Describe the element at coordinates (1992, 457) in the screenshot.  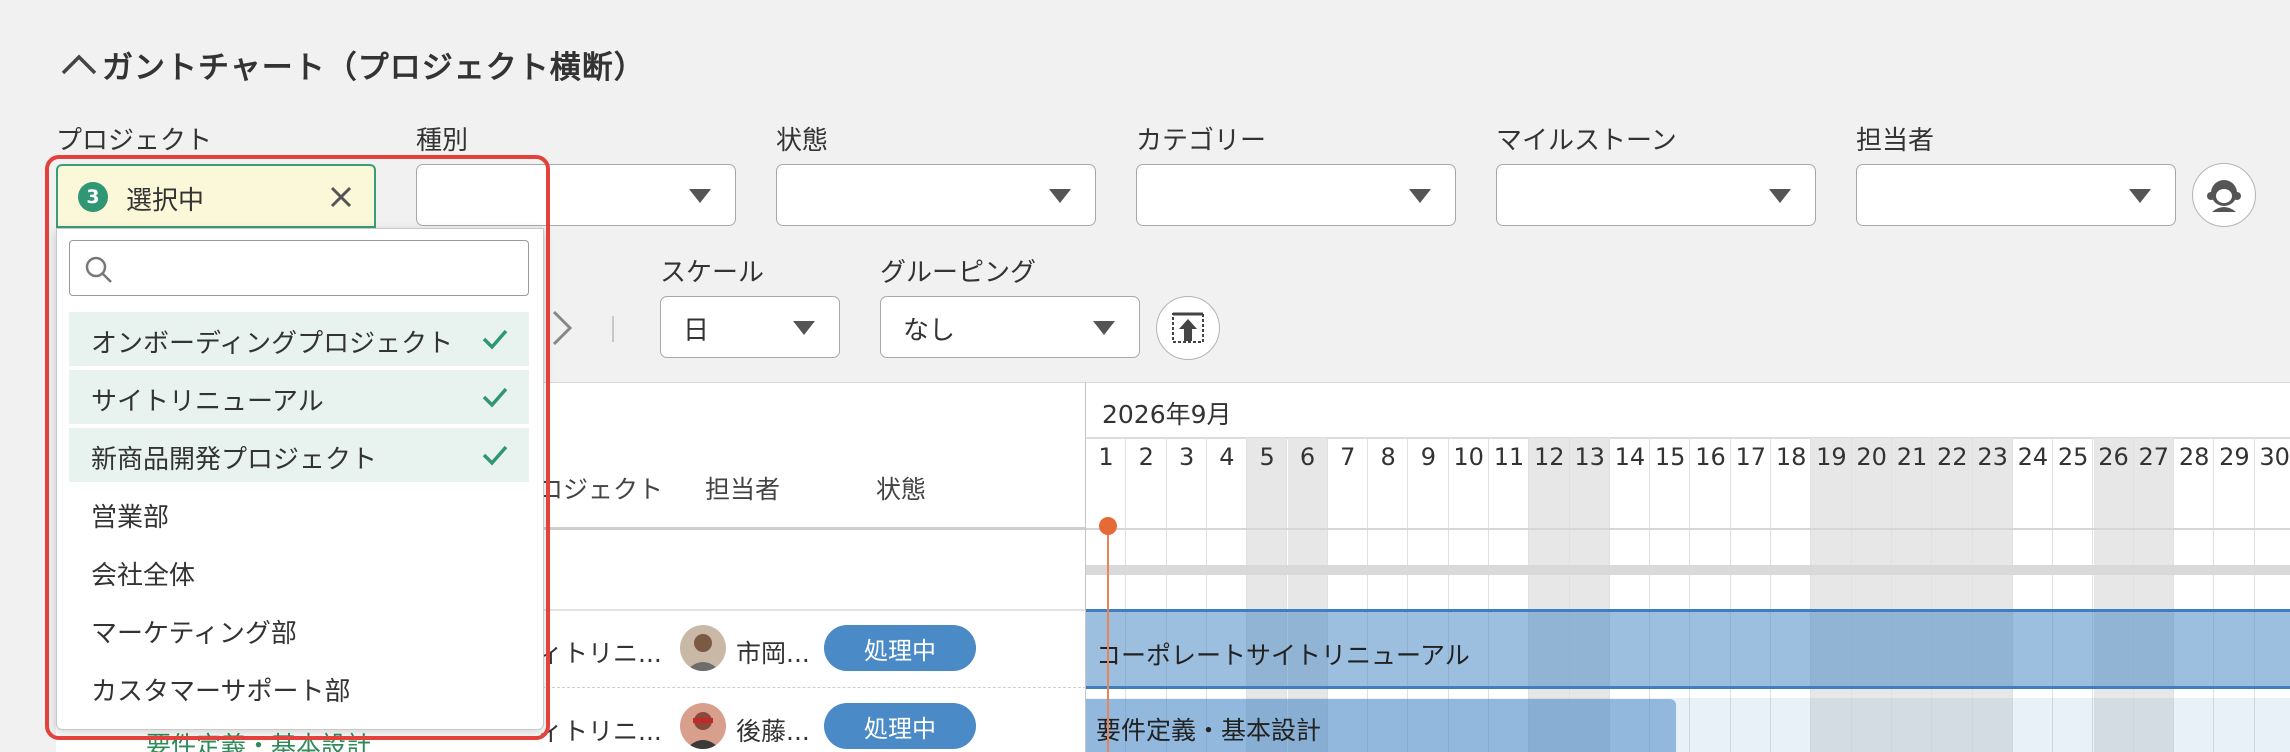
I see `day-number: 23` at that location.